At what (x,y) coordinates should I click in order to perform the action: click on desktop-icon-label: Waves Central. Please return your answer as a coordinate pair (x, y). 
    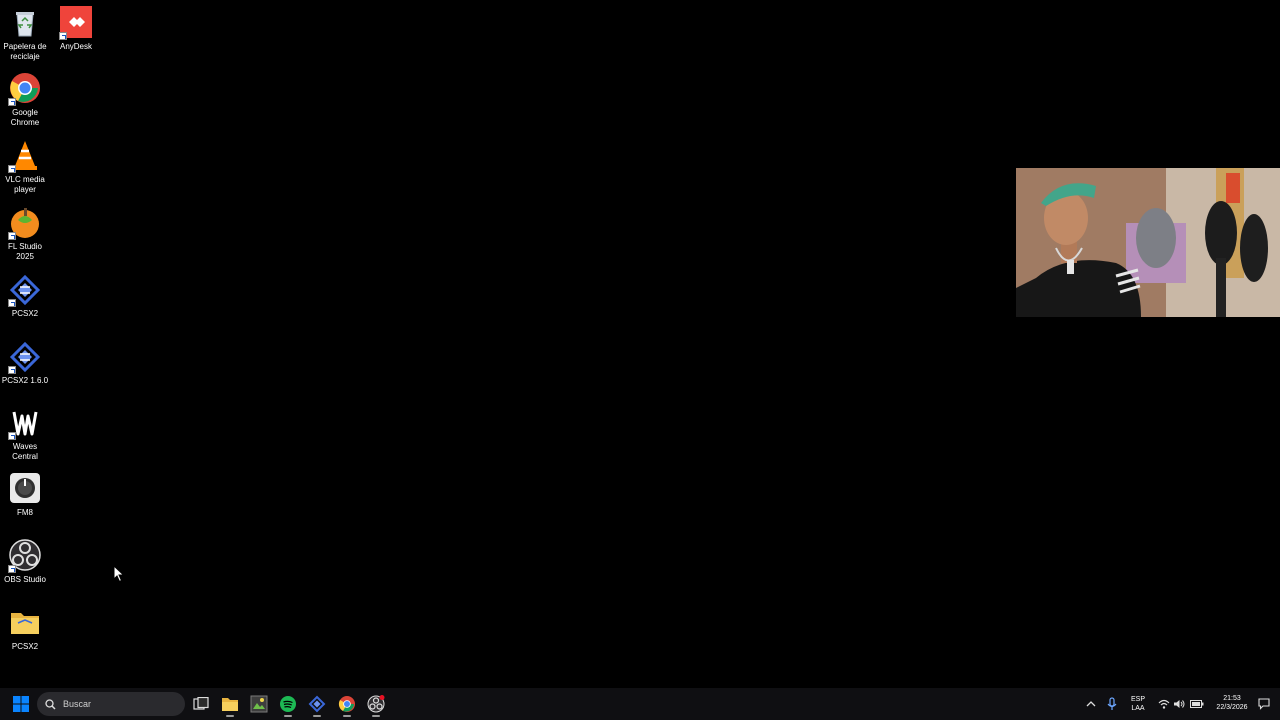
    Looking at the image, I should click on (25, 451).